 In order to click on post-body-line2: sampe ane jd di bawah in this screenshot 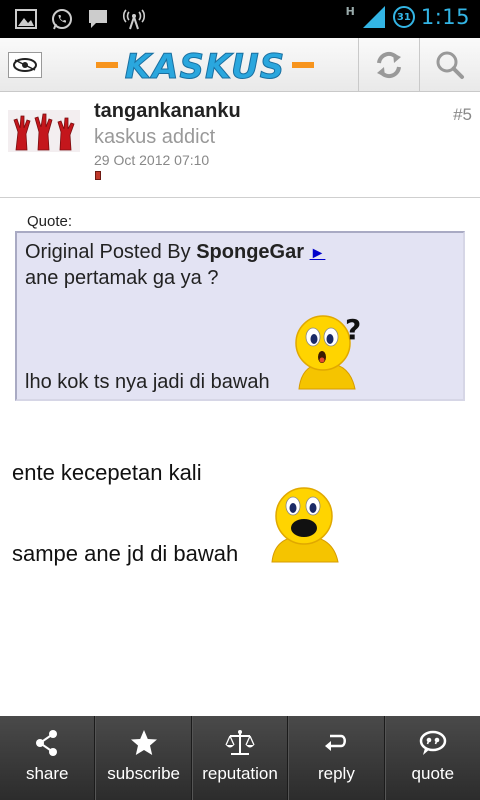, I will do `click(125, 553)`.